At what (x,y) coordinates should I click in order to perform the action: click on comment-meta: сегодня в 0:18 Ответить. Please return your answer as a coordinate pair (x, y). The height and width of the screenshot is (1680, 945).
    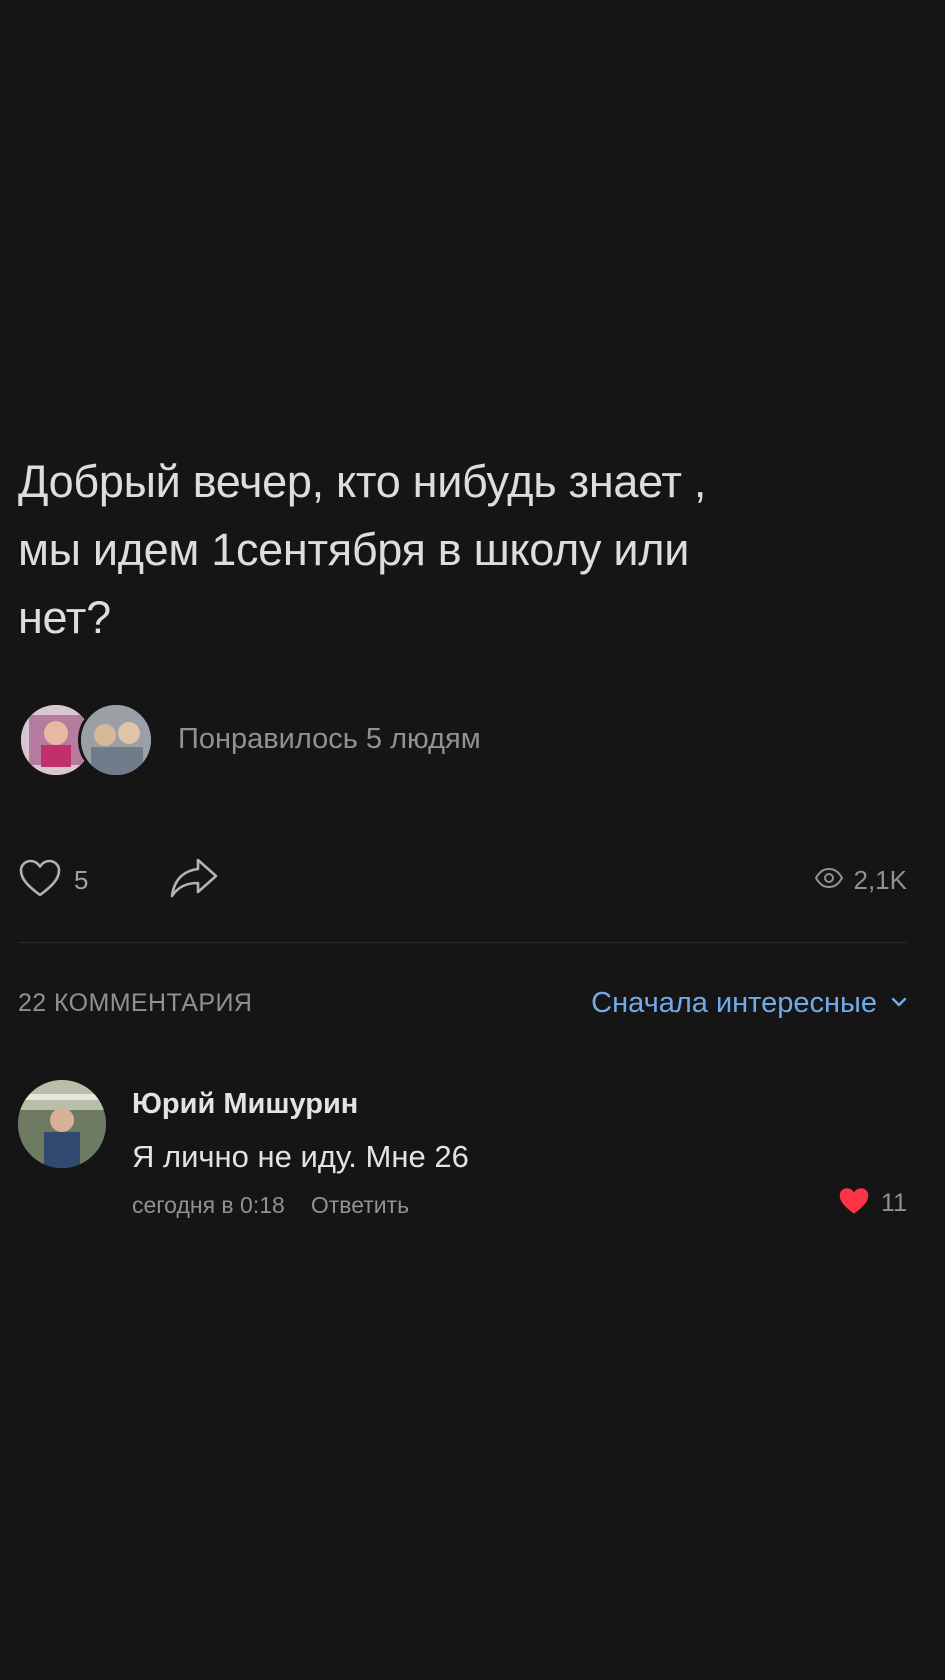
    Looking at the image, I should click on (270, 1205).